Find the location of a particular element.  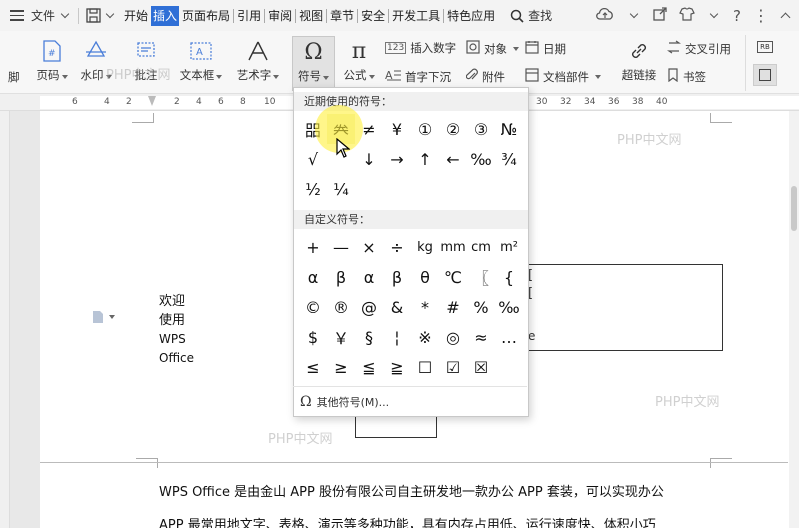

symbol-cell: @ is located at coordinates (369, 307).